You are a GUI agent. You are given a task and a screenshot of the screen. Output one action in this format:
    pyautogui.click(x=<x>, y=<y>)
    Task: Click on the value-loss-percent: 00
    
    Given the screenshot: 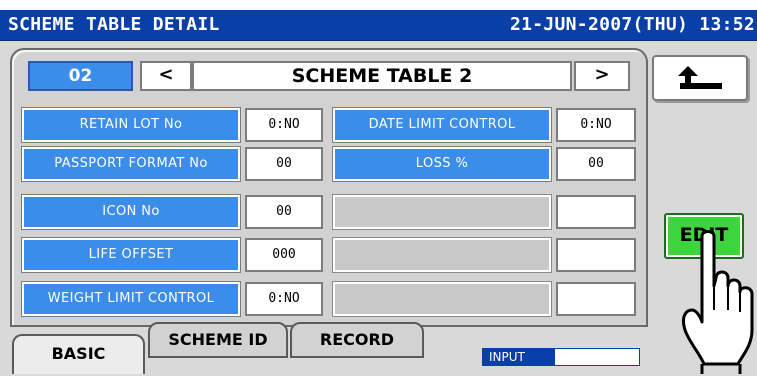 What is the action you would take?
    pyautogui.click(x=596, y=164)
    